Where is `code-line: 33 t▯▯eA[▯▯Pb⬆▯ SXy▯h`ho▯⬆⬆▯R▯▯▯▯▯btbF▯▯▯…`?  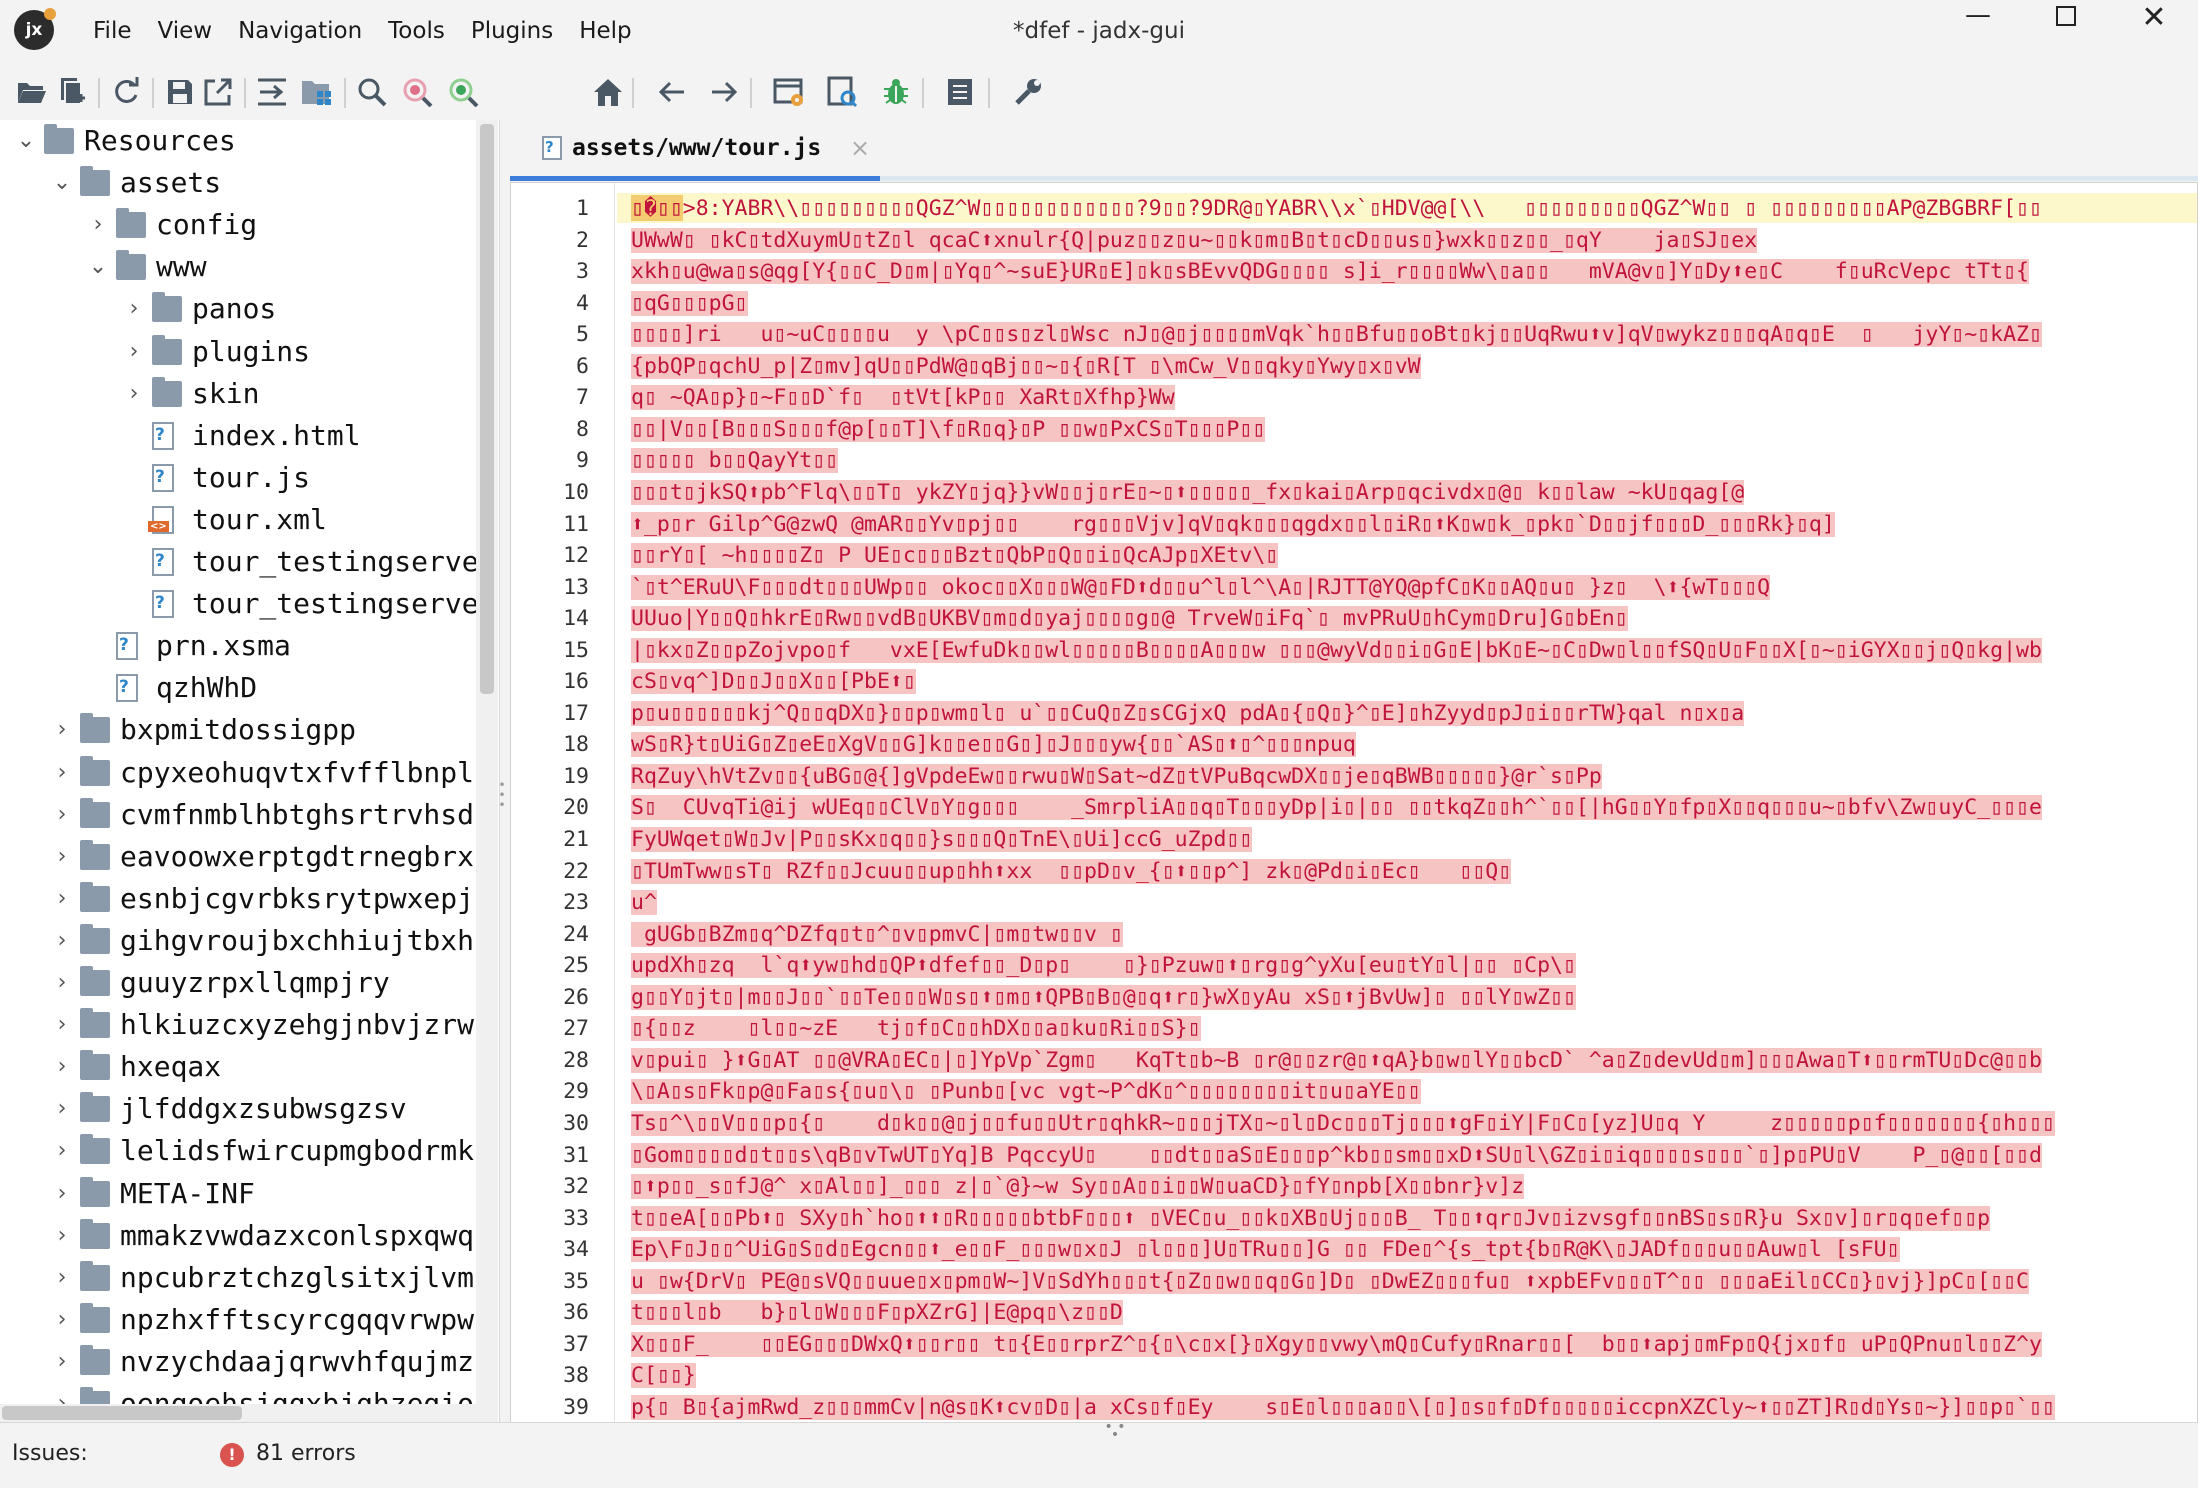 code-line: 33 t▯▯eA[▯▯Pb⬆▯ SXy▯h`ho▯⬆⬆▯R▯▯▯▯▯btbF▯▯▯… is located at coordinates (1354, 1219).